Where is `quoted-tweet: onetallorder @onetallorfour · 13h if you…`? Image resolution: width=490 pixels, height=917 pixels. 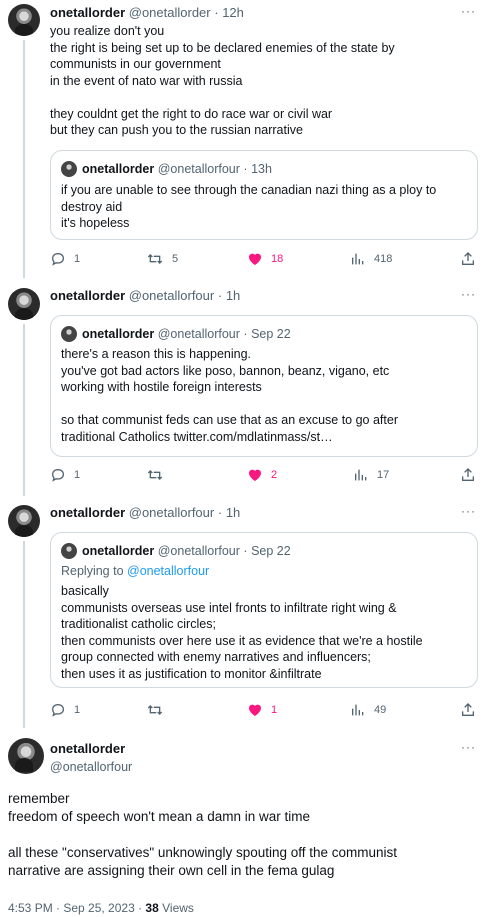
quoted-tweet: onetallorder @onetallorfour · 13h if you… is located at coordinates (264, 195).